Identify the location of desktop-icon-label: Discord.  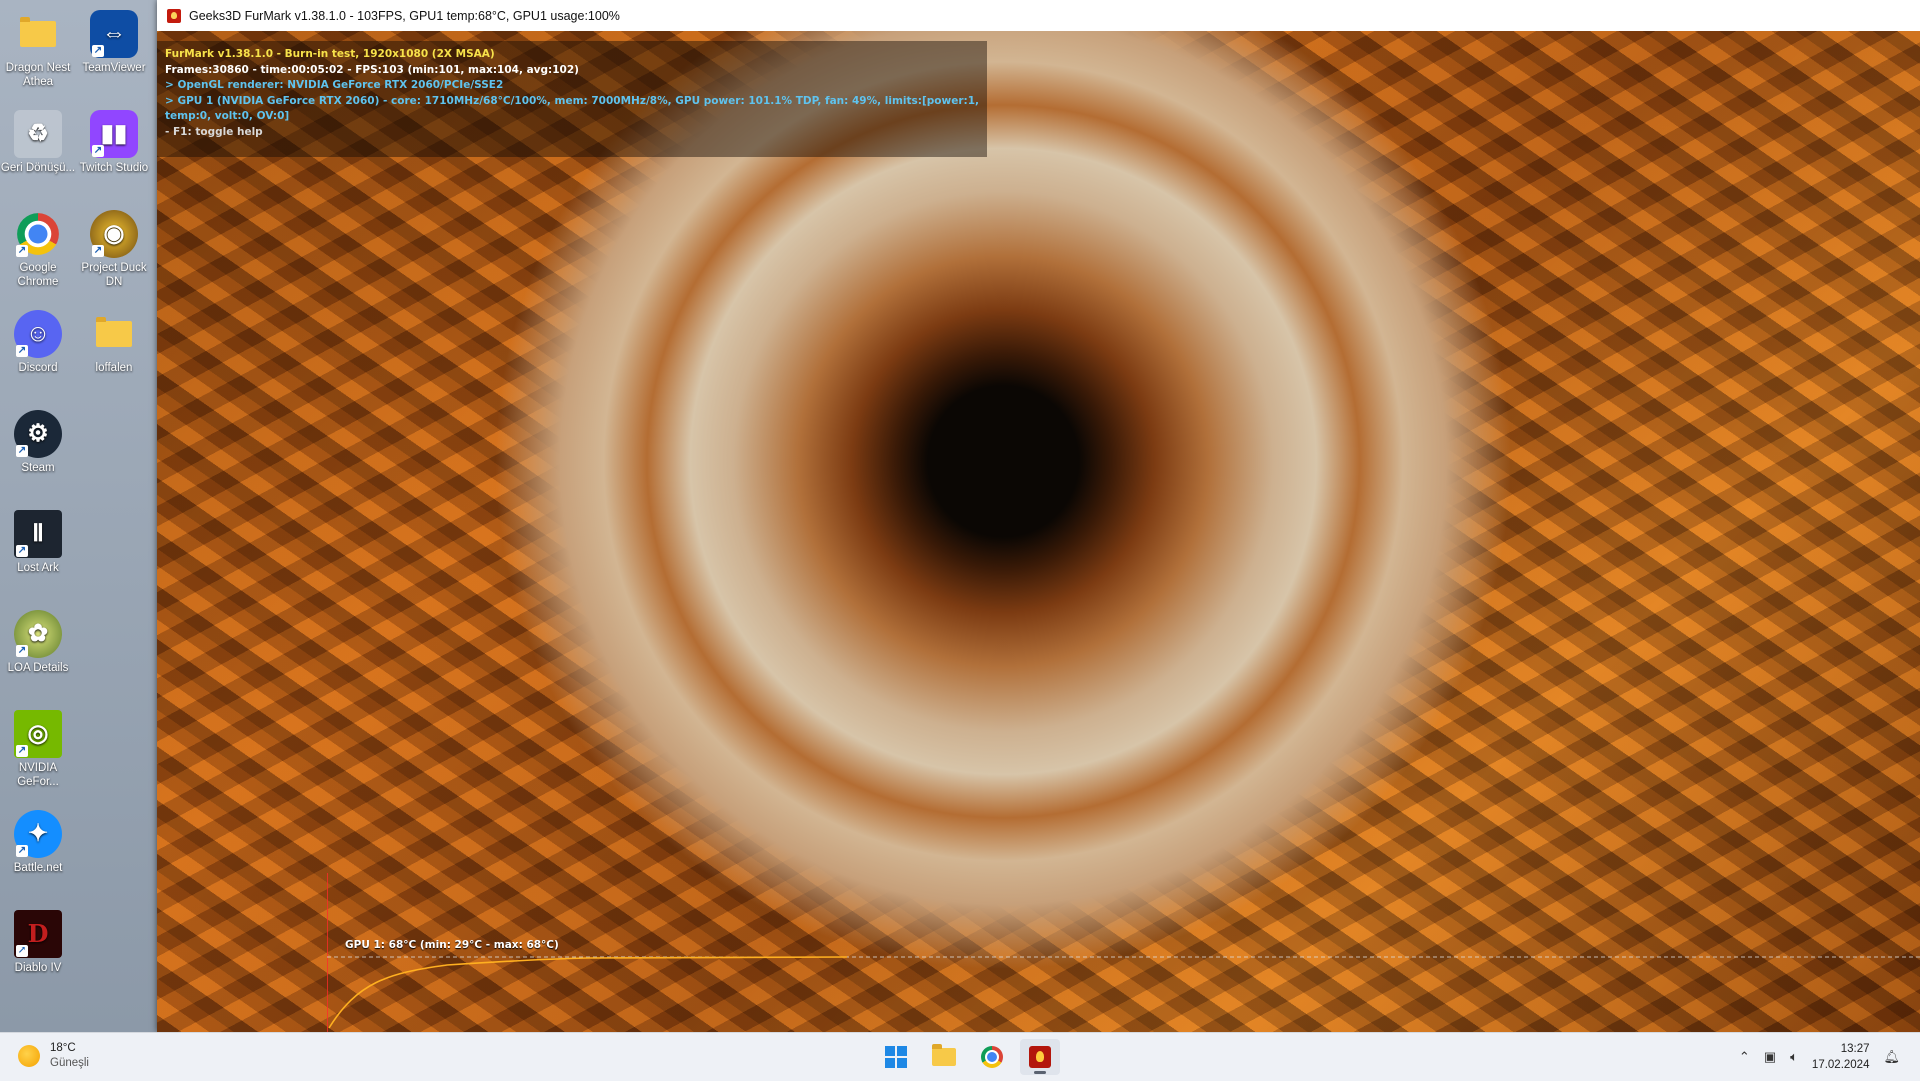
(38, 368).